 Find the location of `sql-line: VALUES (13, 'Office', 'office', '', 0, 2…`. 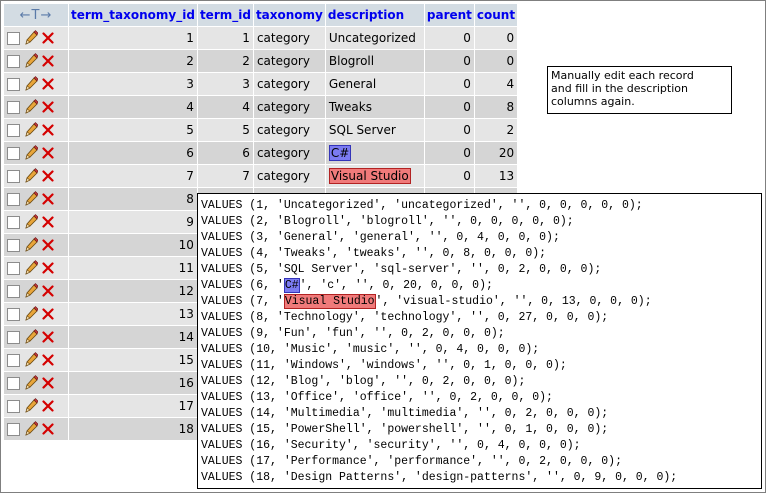

sql-line: VALUES (13, 'Office', 'office', '', 0, 2… is located at coordinates (377, 397).